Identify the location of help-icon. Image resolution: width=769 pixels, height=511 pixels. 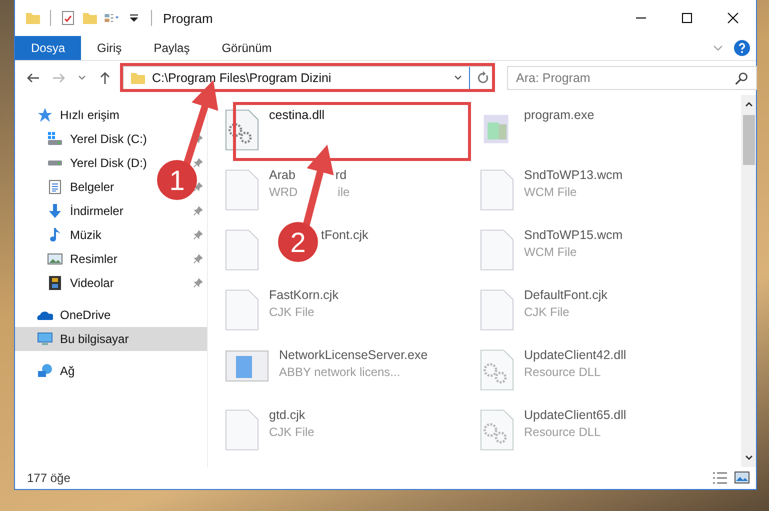
(742, 48).